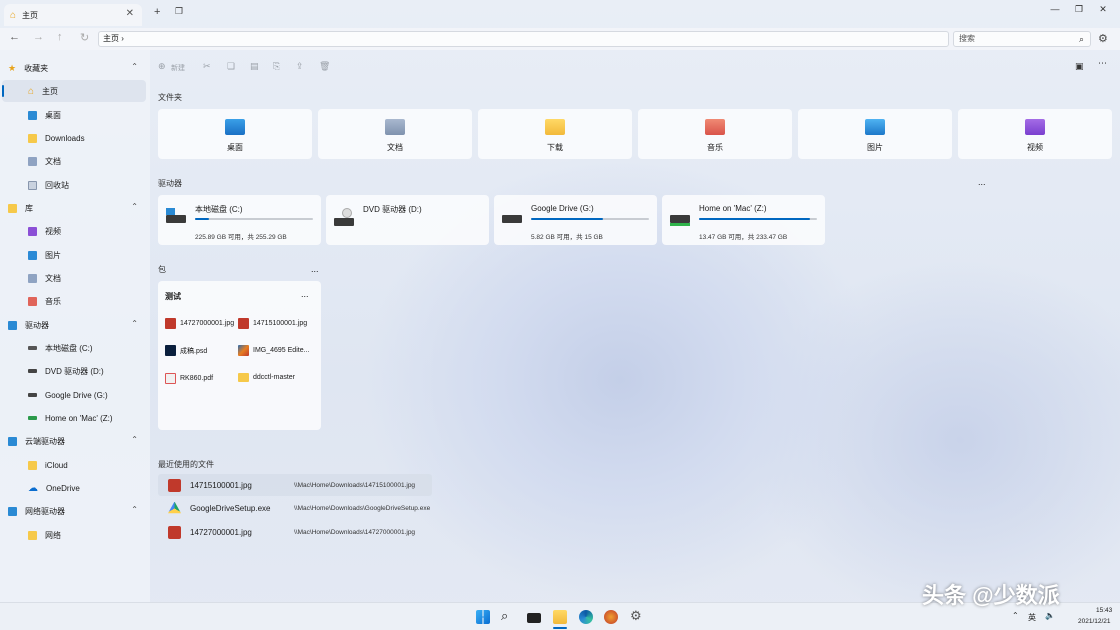  Describe the element at coordinates (189, 378) in the screenshot. I see `bundle-file: RK860.pdf` at that location.